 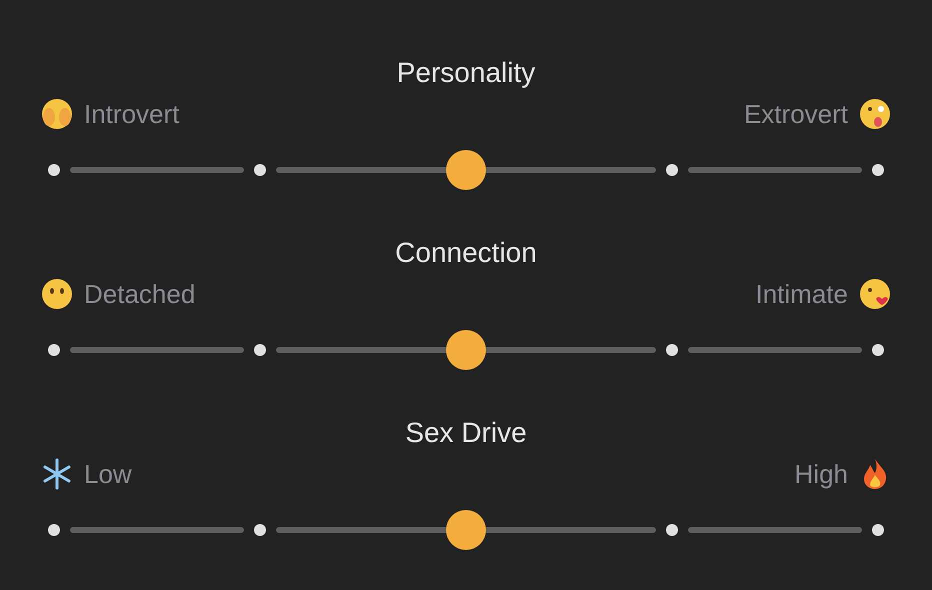 What do you see at coordinates (821, 474) in the screenshot?
I see `high-label: High` at bounding box center [821, 474].